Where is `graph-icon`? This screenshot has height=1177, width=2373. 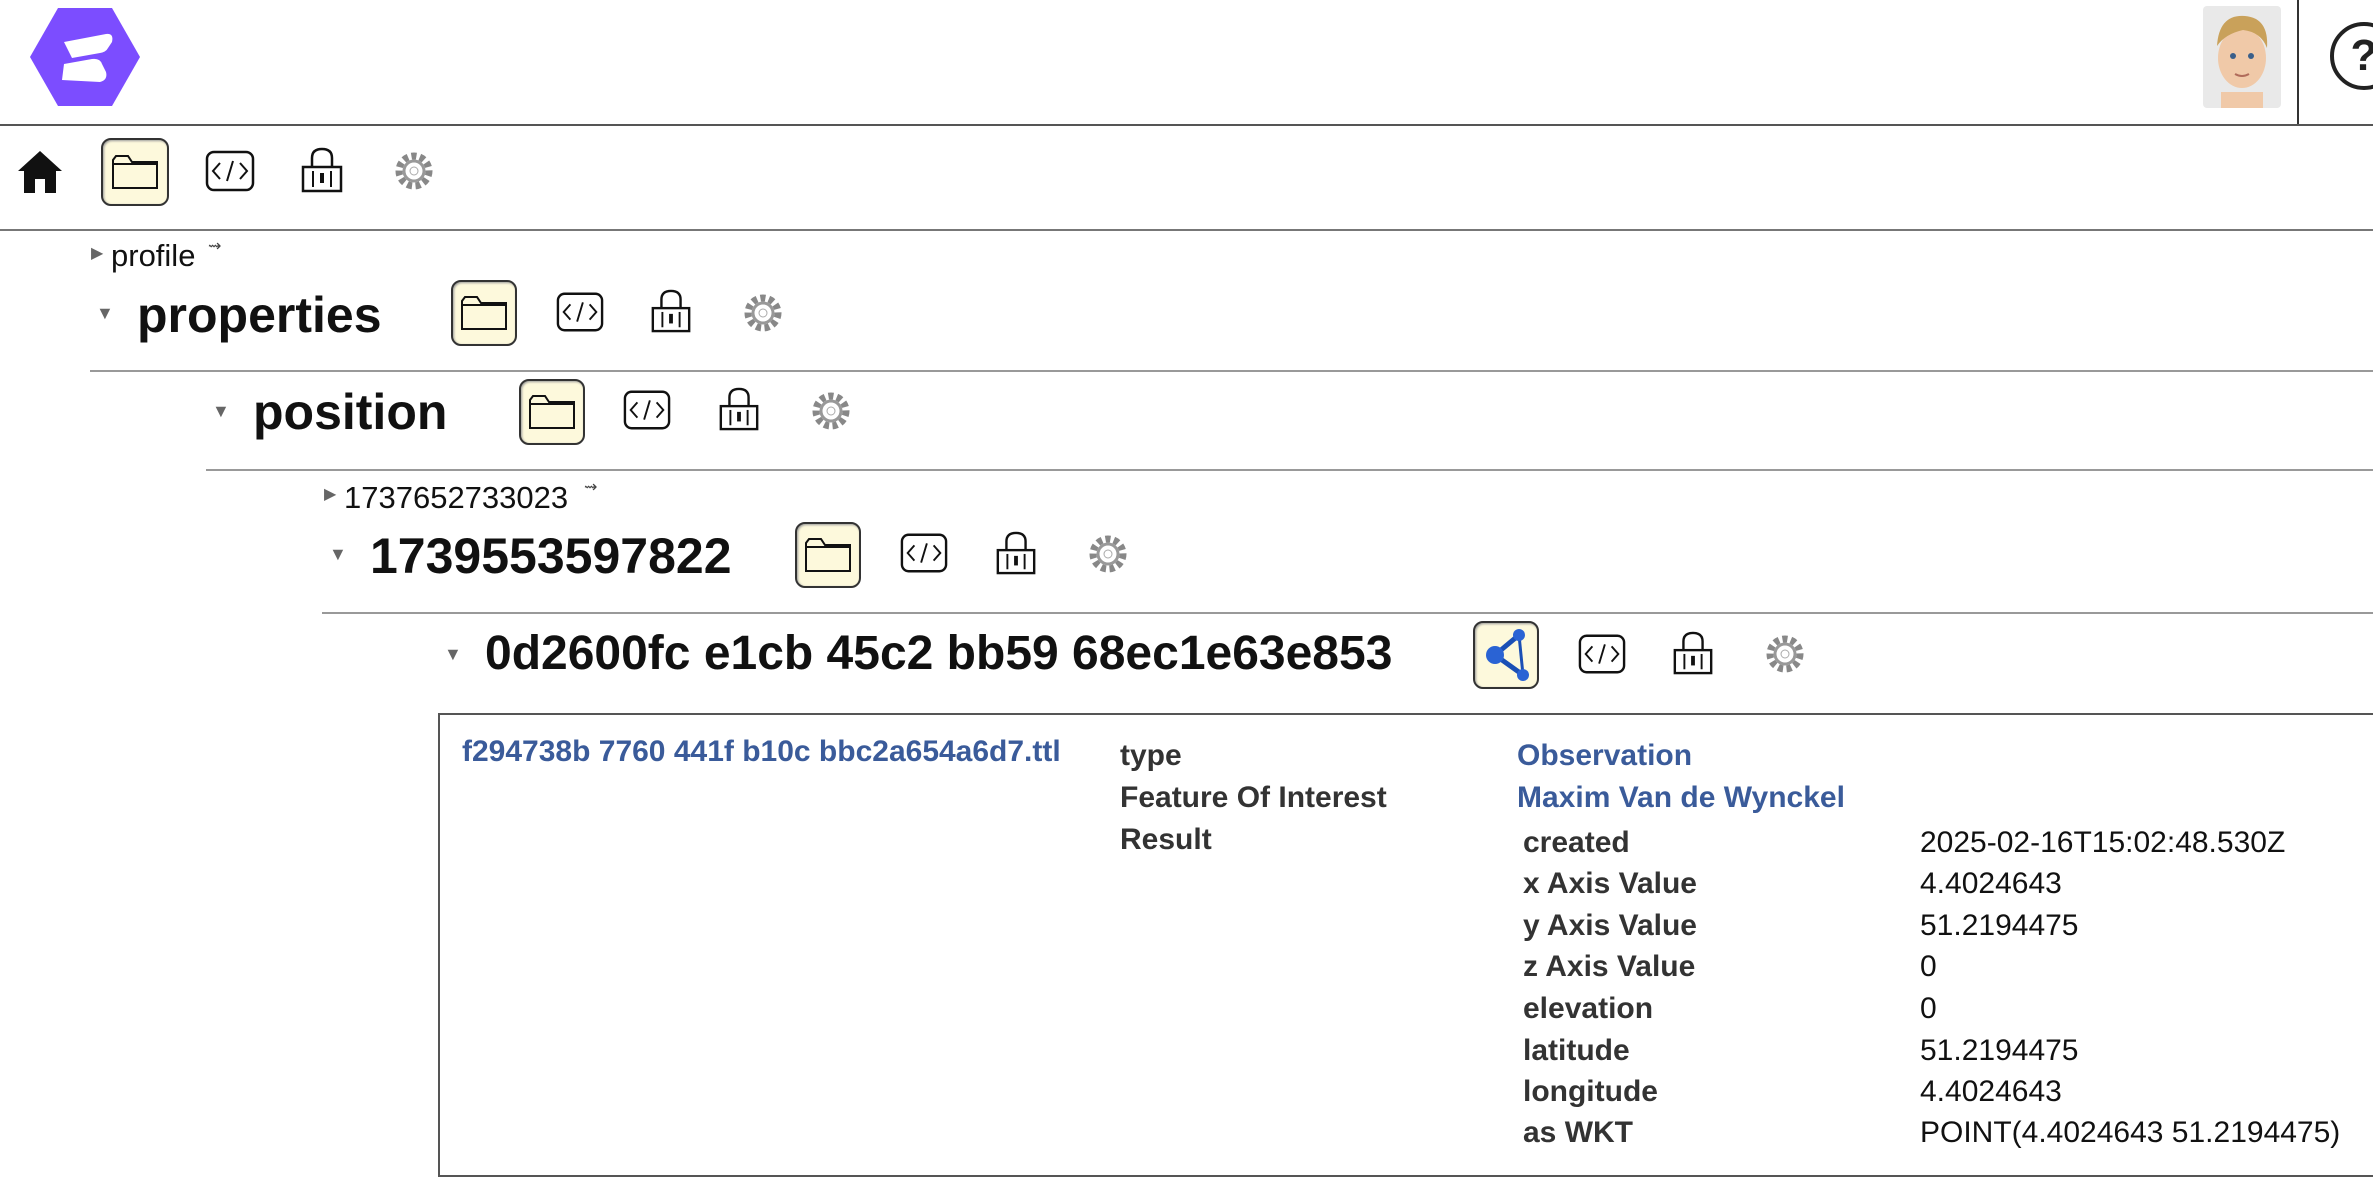 graph-icon is located at coordinates (1506, 655).